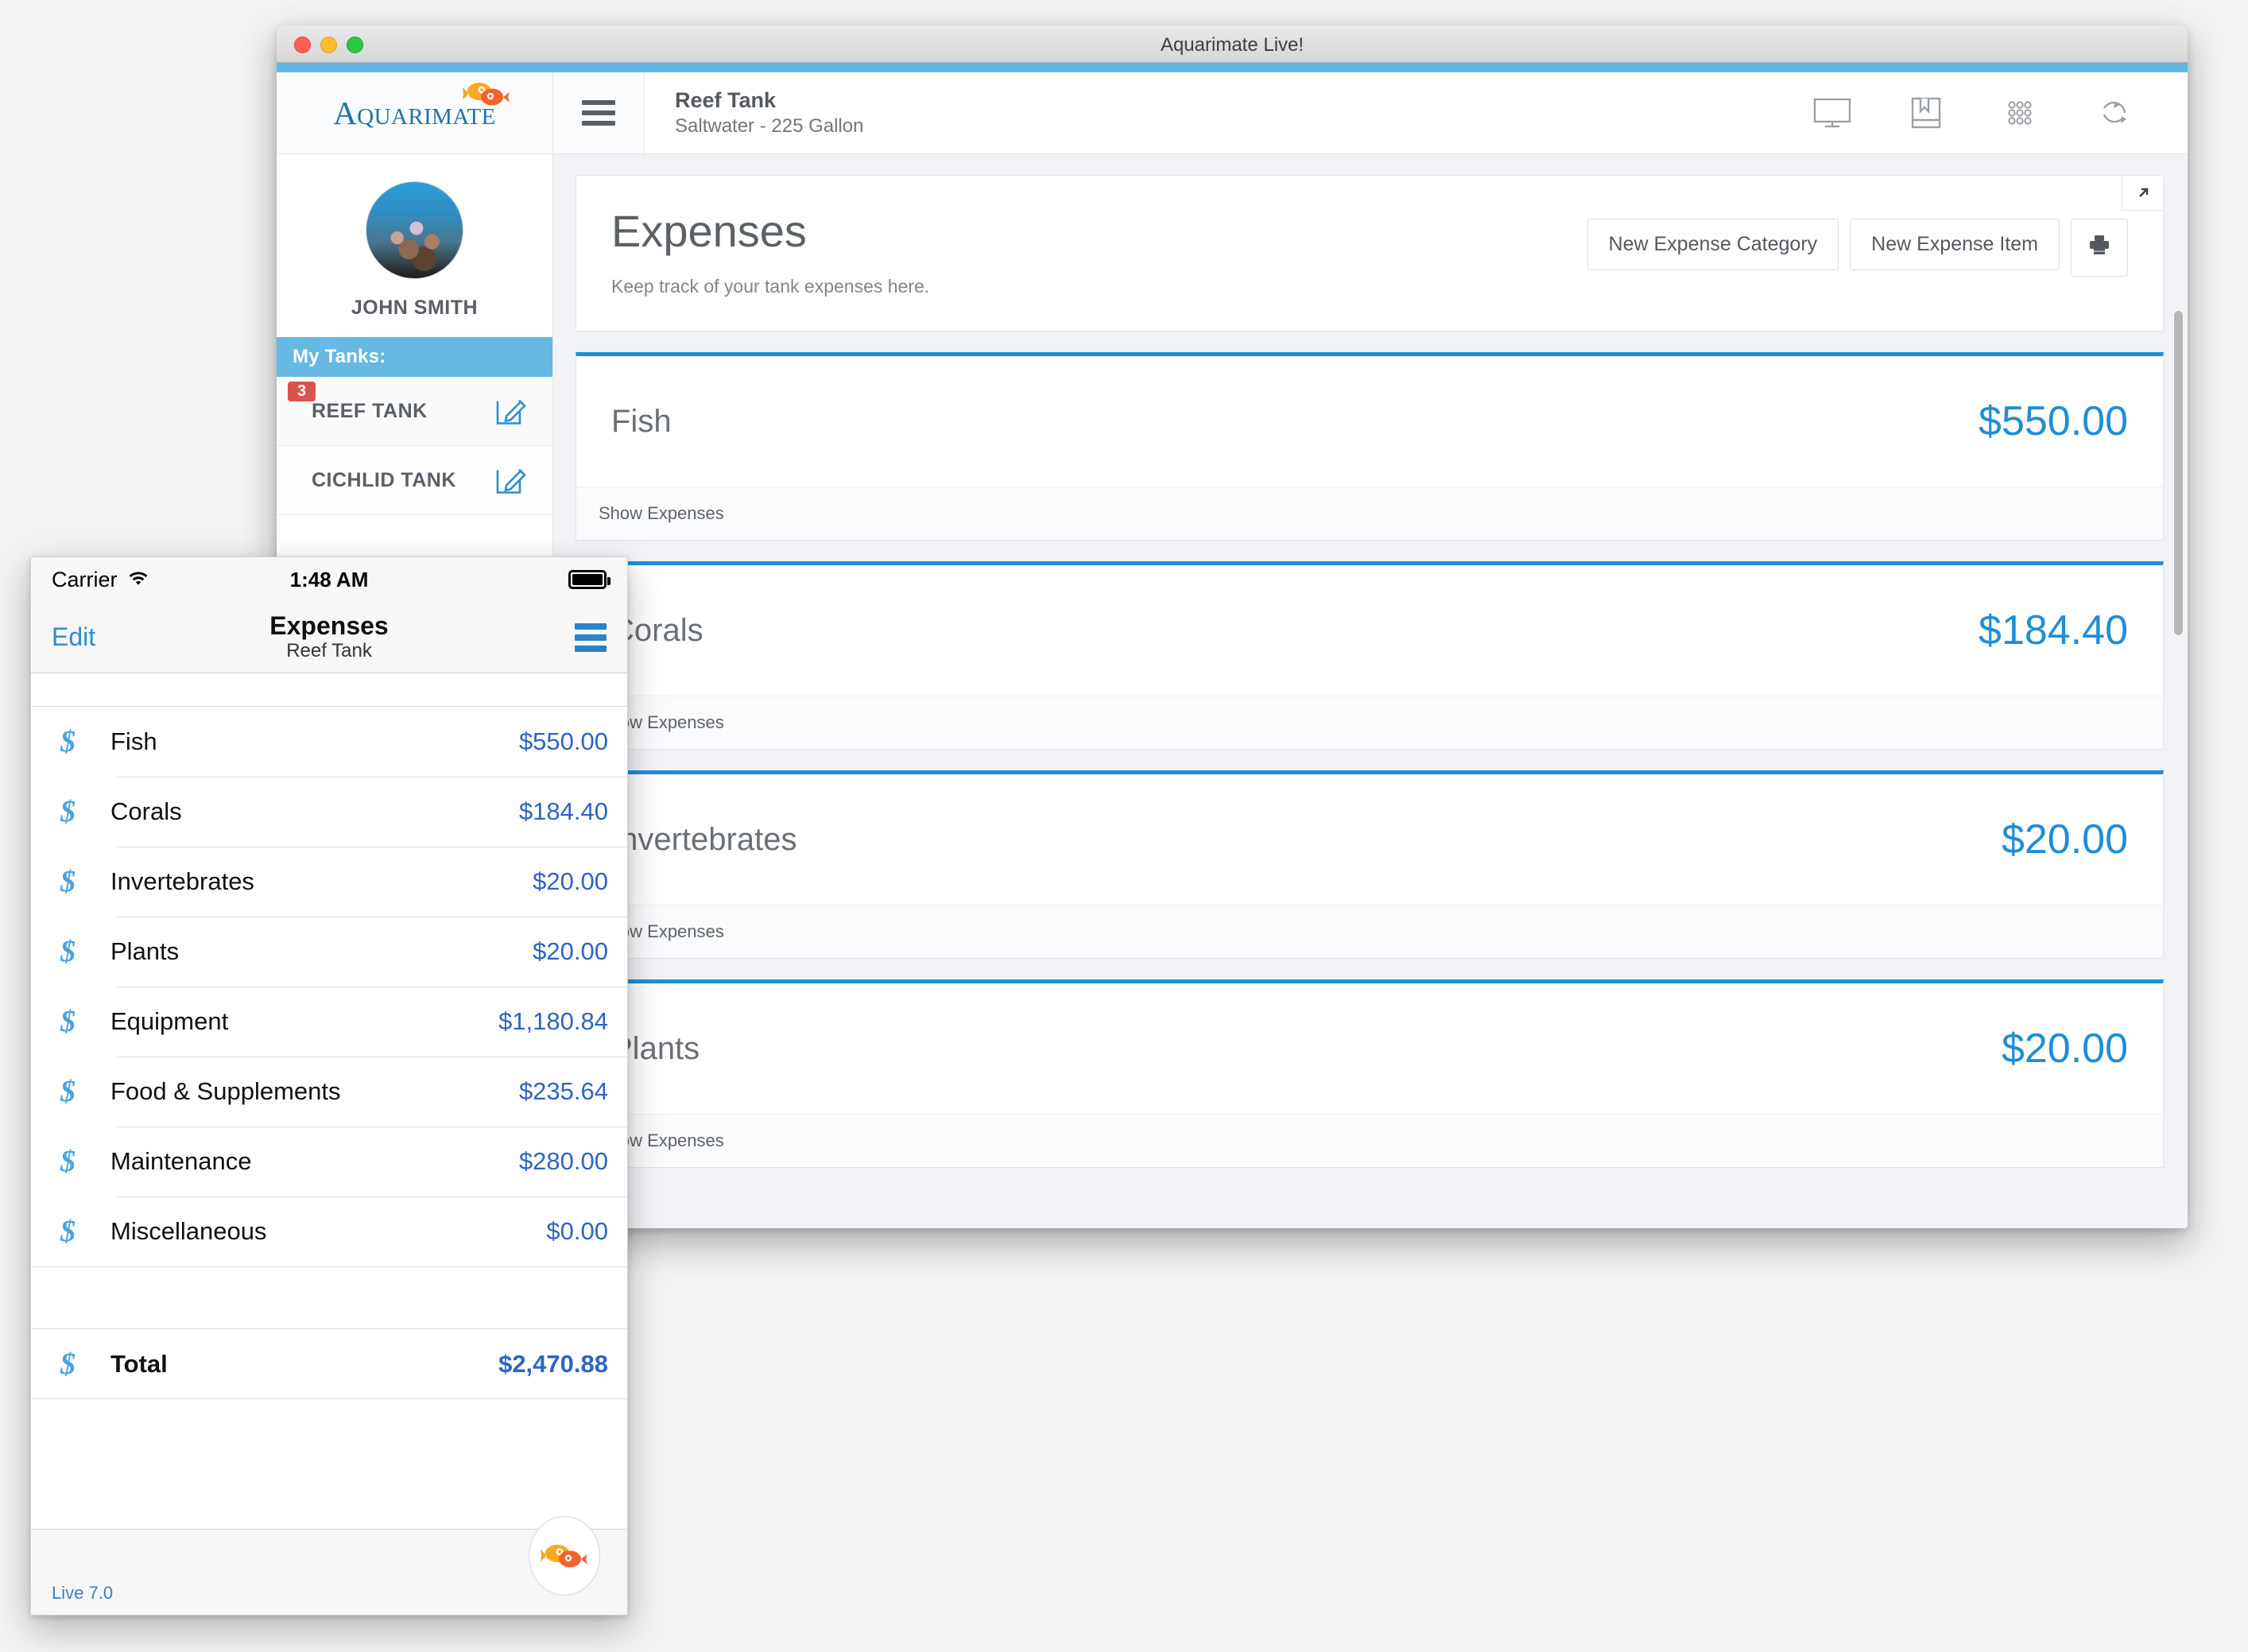 Image resolution: width=2248 pixels, height=1652 pixels. Describe the element at coordinates (486, 95) in the screenshot. I see `fish-logo-icon` at that location.